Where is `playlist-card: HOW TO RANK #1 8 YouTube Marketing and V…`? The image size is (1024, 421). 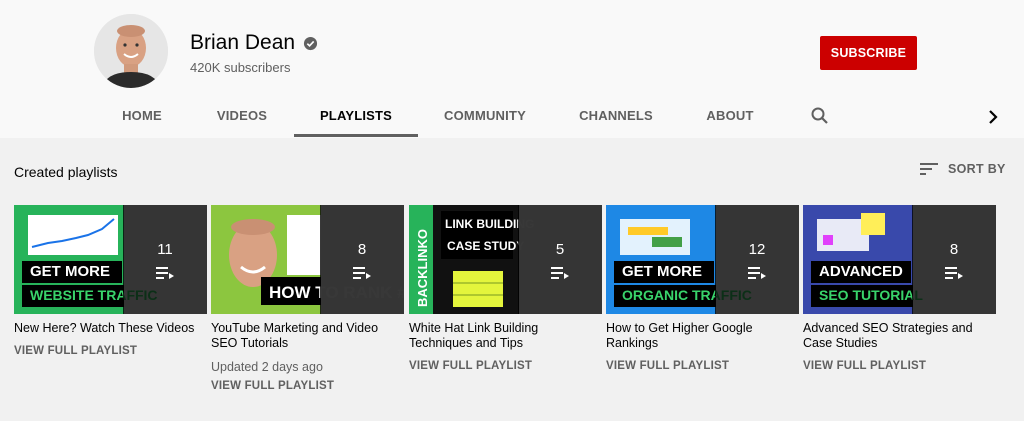 playlist-card: HOW TO RANK #1 8 YouTube Marketing and V… is located at coordinates (307, 298).